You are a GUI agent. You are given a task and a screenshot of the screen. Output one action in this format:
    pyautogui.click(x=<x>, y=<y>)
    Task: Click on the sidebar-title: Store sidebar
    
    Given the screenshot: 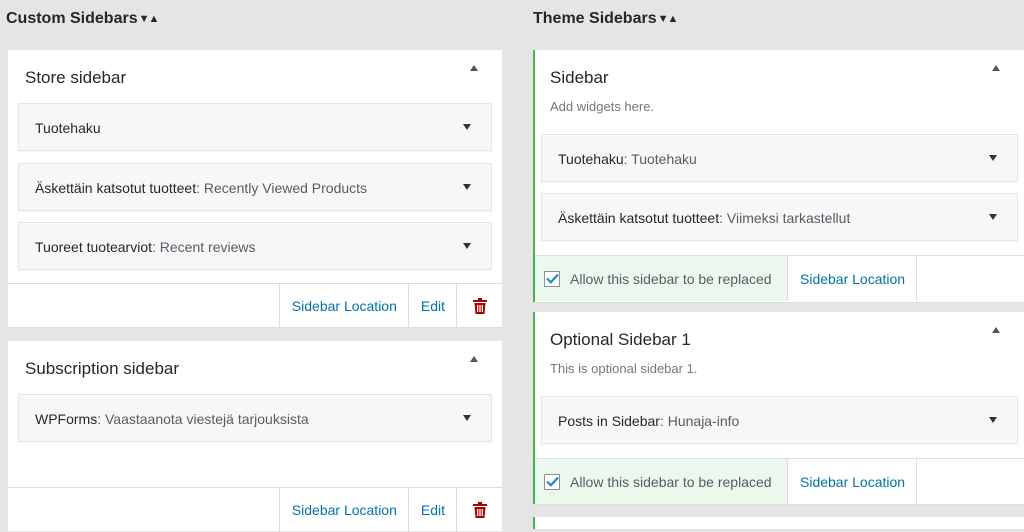 What is the action you would take?
    pyautogui.click(x=76, y=77)
    